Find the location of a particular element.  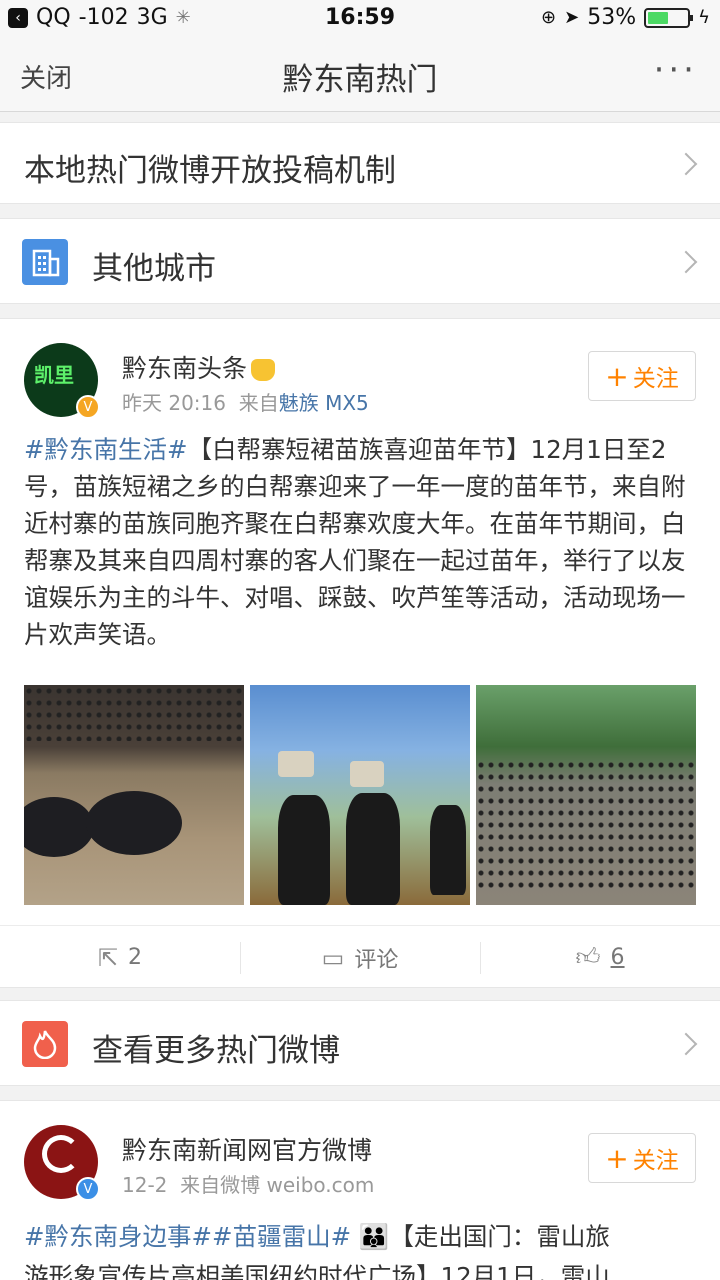

comment-button: ▭ 评论 is located at coordinates (360, 957).